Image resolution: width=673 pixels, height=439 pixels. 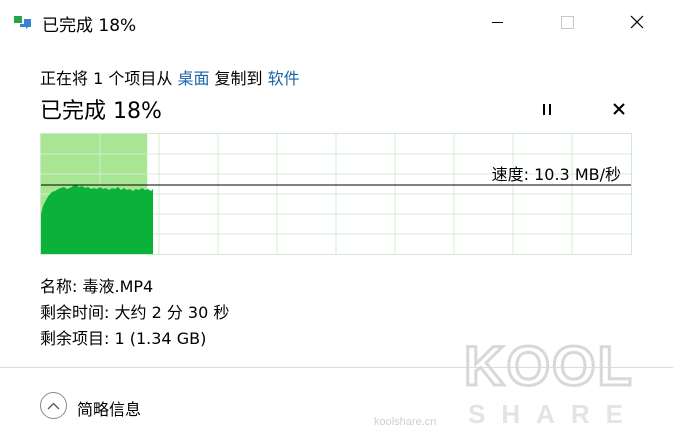 I want to click on speed-area, so click(x=97, y=219).